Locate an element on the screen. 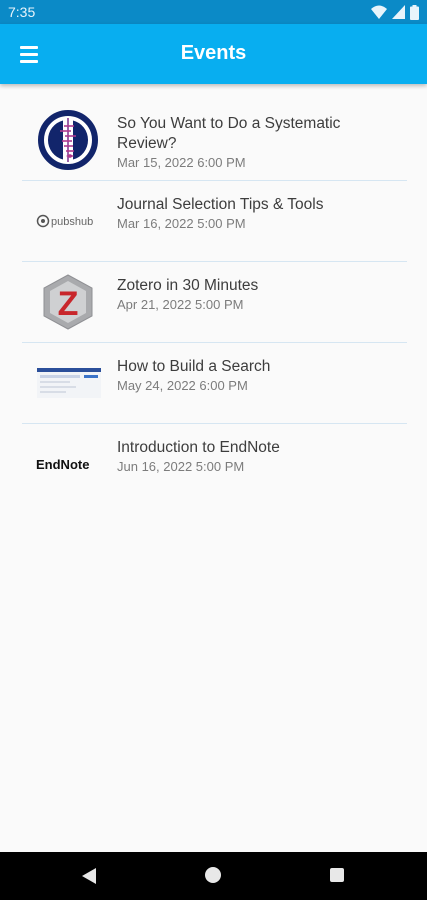 This screenshot has width=427, height=900. event-title: Introduction to EndNote is located at coordinates (198, 447).